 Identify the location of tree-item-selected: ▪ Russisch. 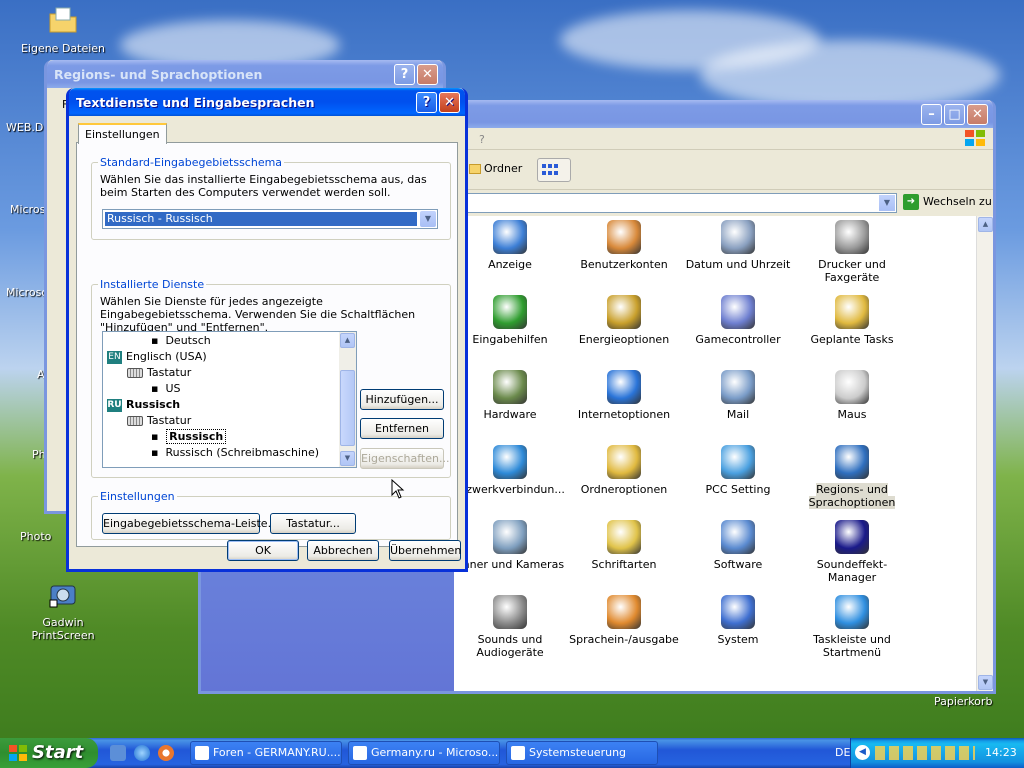
(189, 436).